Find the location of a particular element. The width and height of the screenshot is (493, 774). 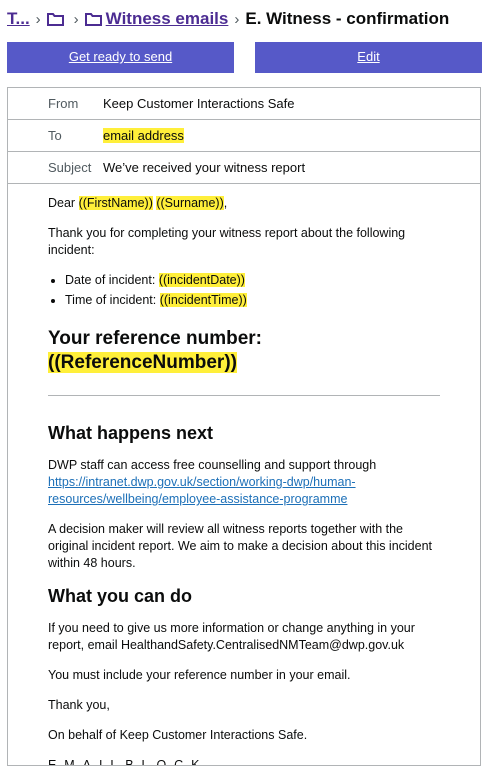

reference-number-placeholder: ((ReferenceNumber)) is located at coordinates (142, 362).